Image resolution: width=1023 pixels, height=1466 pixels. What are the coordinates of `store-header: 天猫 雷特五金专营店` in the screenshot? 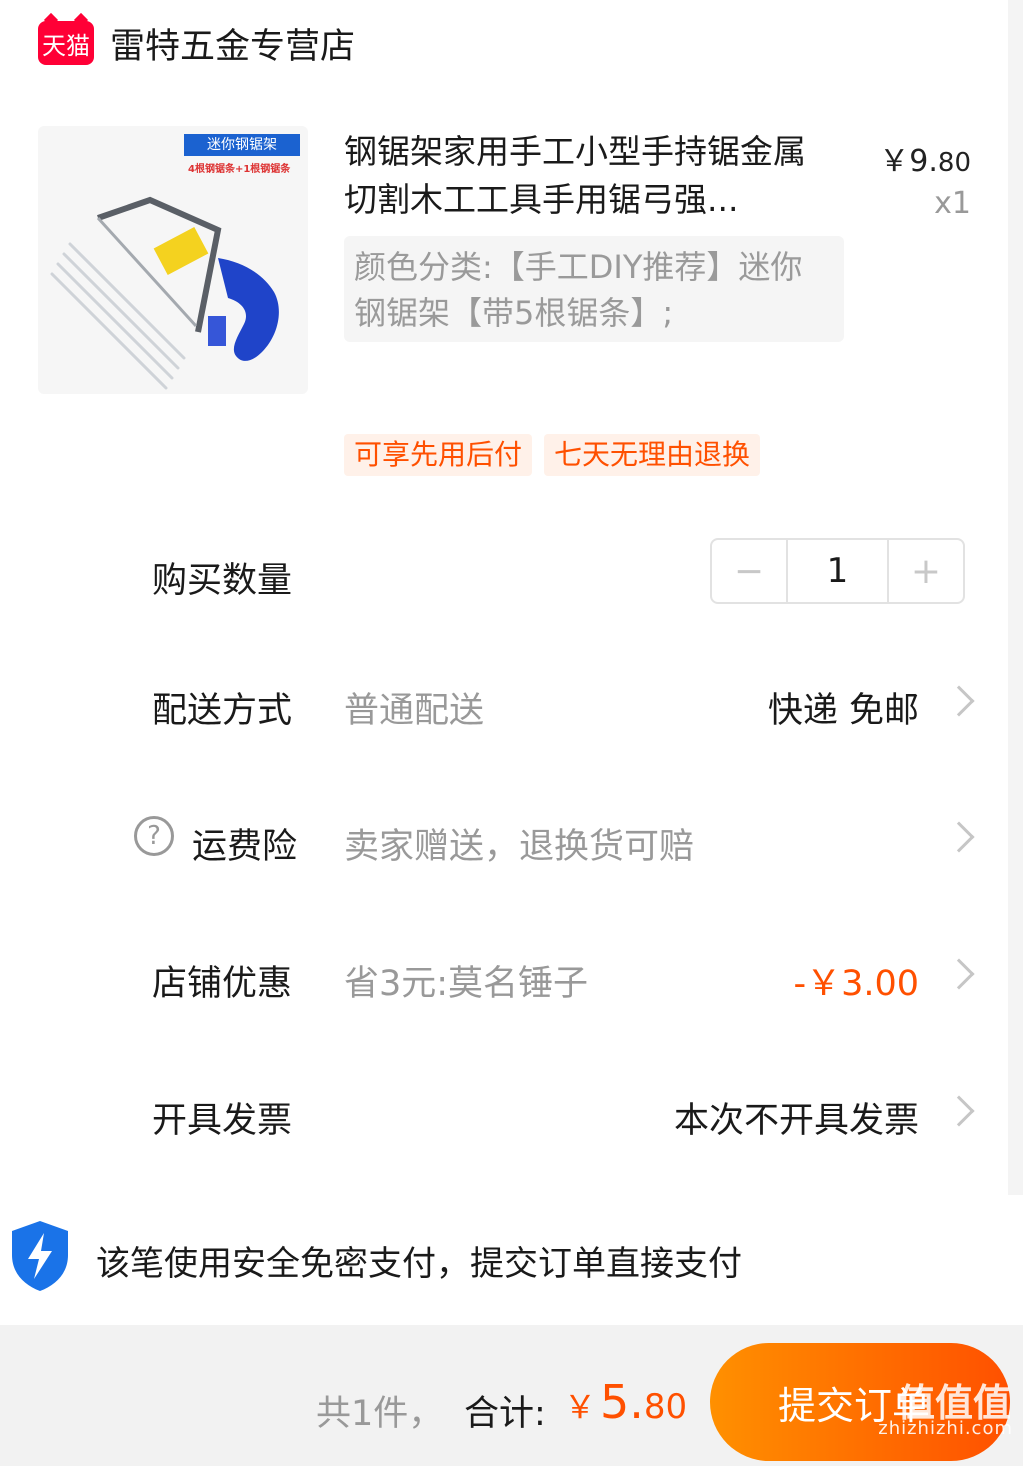 It's located at (196, 43).